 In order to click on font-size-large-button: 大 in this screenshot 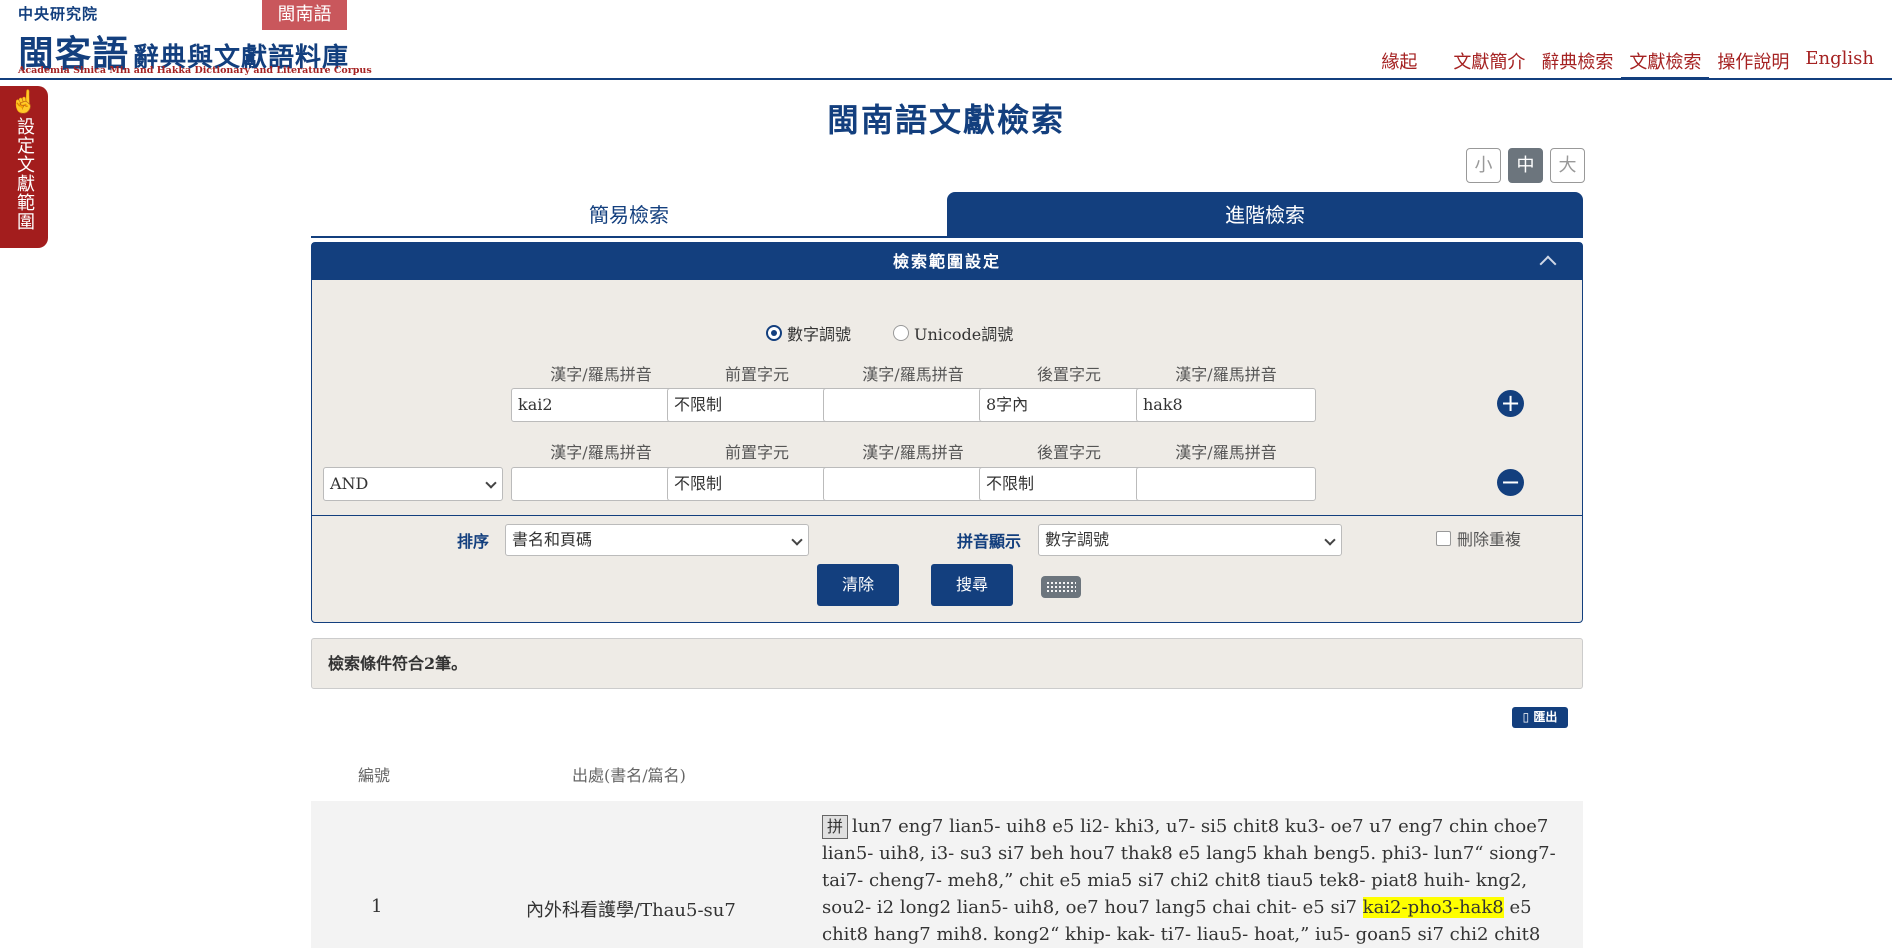, I will do `click(1567, 165)`.